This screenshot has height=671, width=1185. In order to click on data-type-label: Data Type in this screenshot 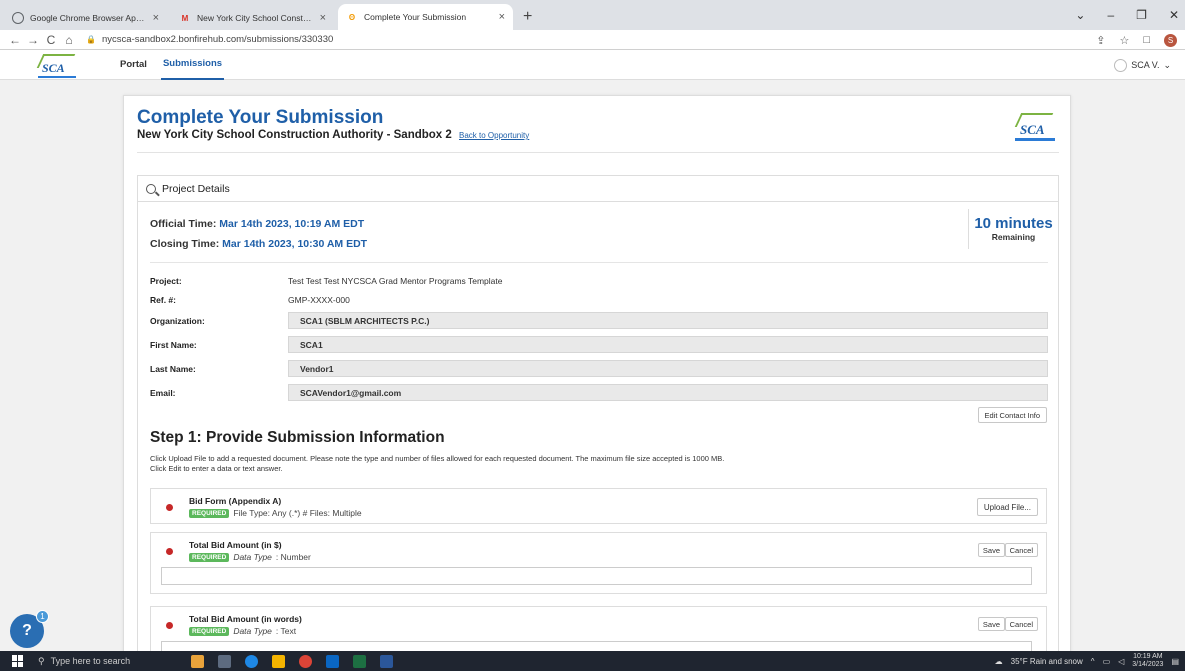, I will do `click(252, 631)`.